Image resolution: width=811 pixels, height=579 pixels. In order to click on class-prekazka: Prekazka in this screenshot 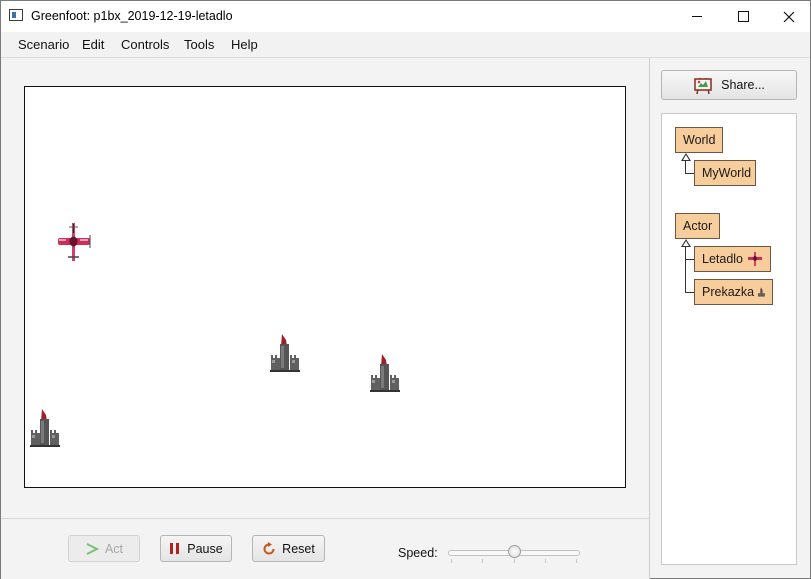, I will do `click(733, 292)`.